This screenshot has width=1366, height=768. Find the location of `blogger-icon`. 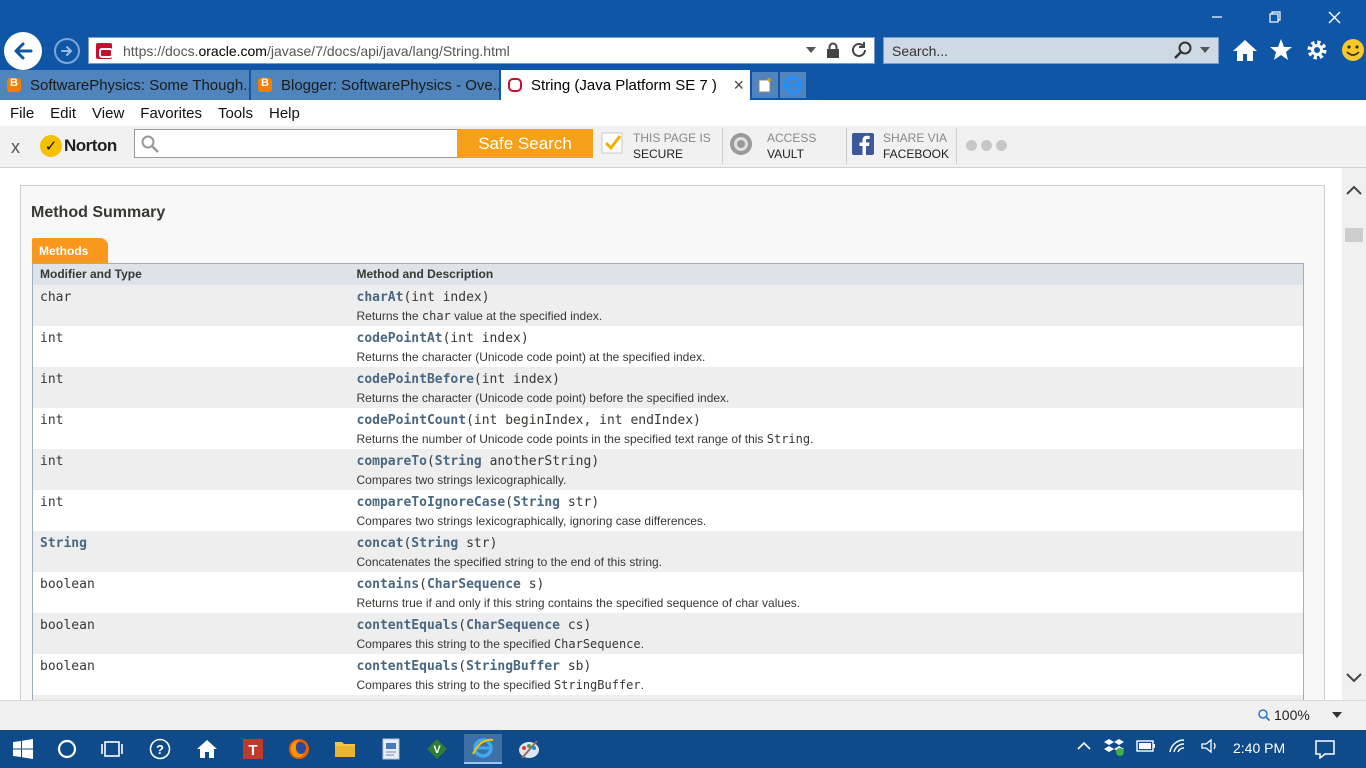

blogger-icon is located at coordinates (14, 84).